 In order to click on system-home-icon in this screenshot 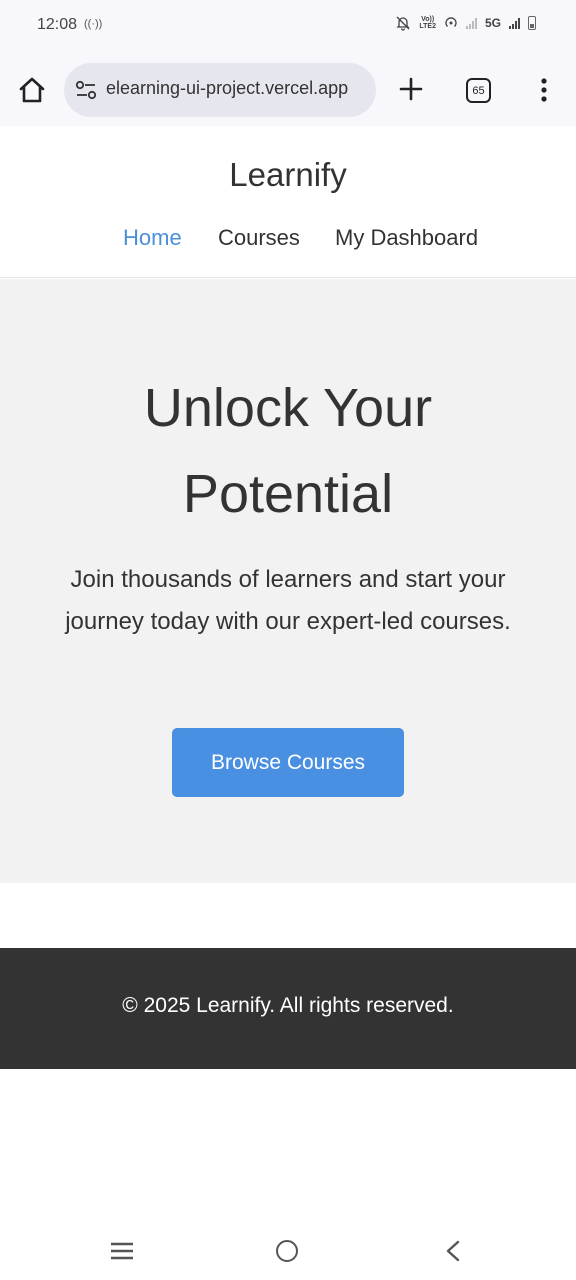, I will do `click(287, 1251)`.